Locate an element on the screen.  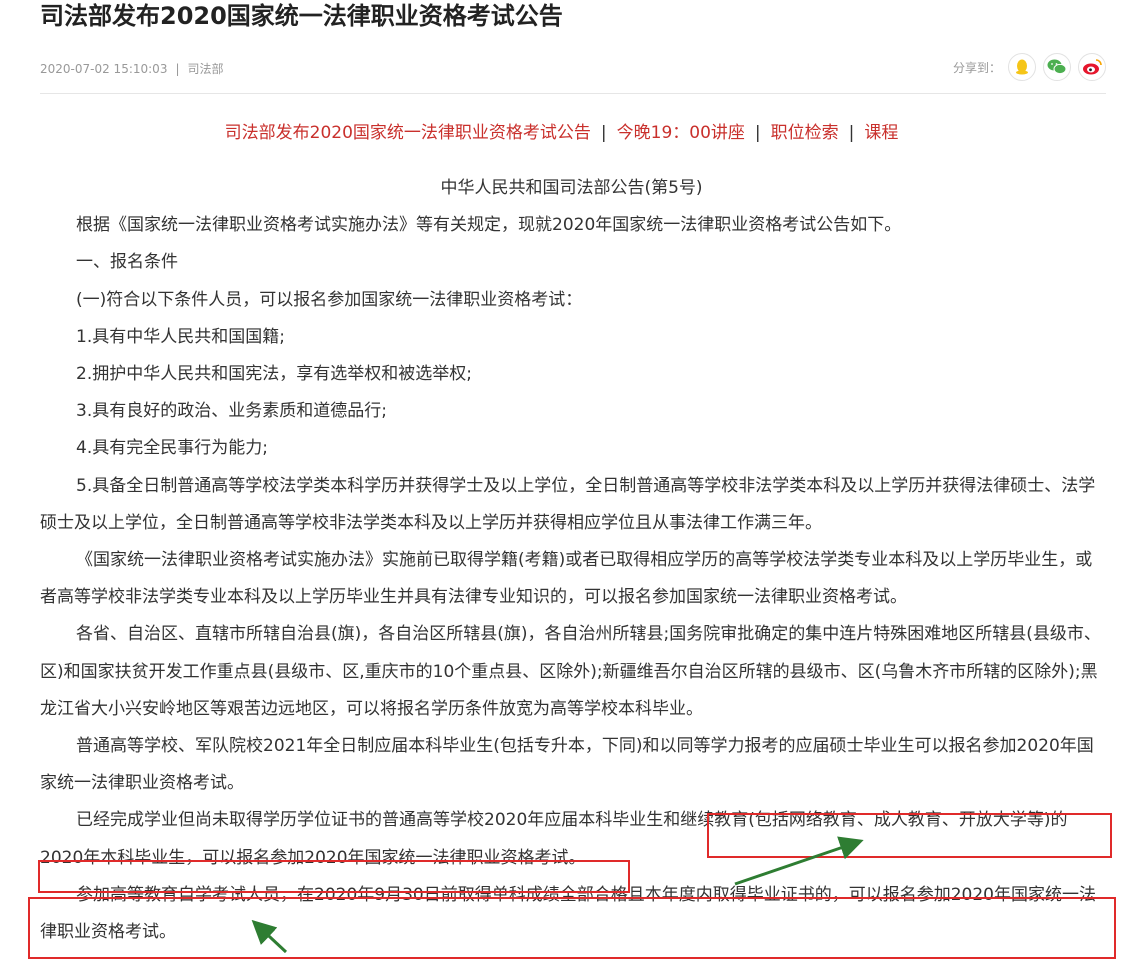
annotation-arrows is located at coordinates (557, 895).